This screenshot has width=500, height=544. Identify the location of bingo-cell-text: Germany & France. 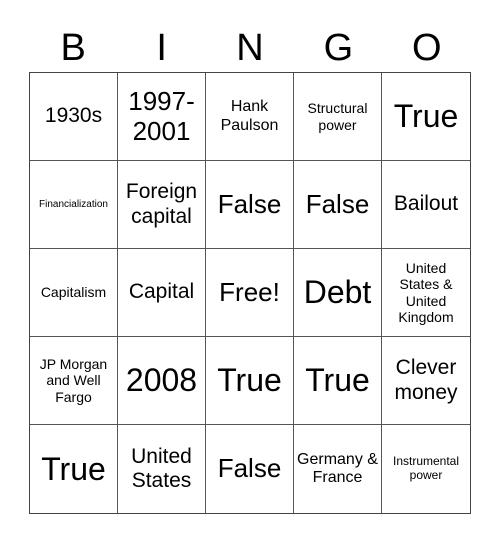
(337, 468).